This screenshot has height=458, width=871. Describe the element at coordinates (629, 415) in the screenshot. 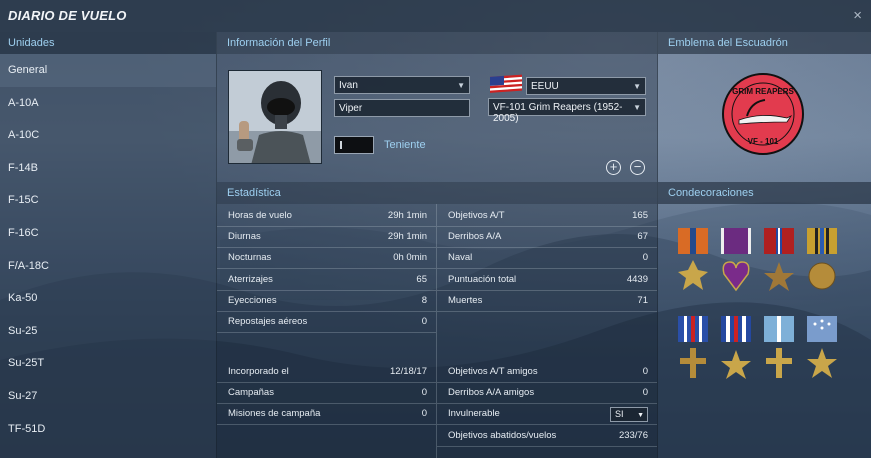

I see `invulnerable-select: SI ▼` at that location.